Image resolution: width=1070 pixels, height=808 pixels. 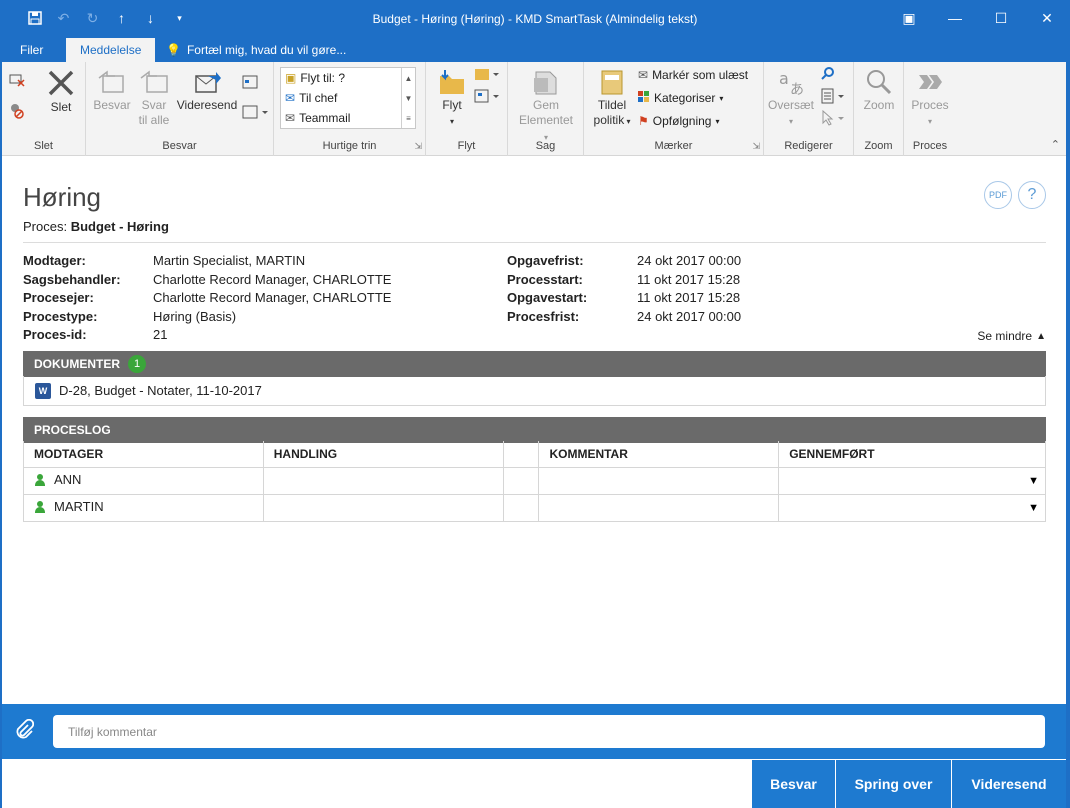 I want to click on group-sag: Gem Elementet ▾ Sag, so click(x=546, y=109).